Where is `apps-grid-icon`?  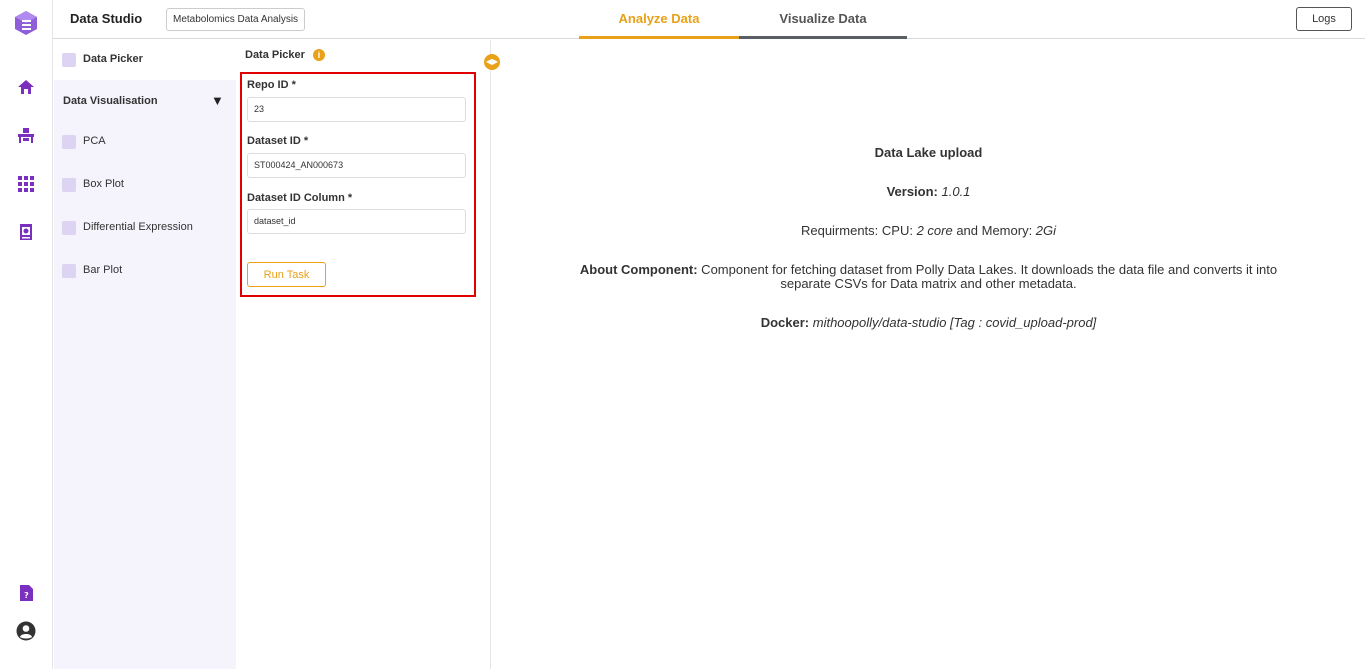
apps-grid-icon is located at coordinates (26, 184).